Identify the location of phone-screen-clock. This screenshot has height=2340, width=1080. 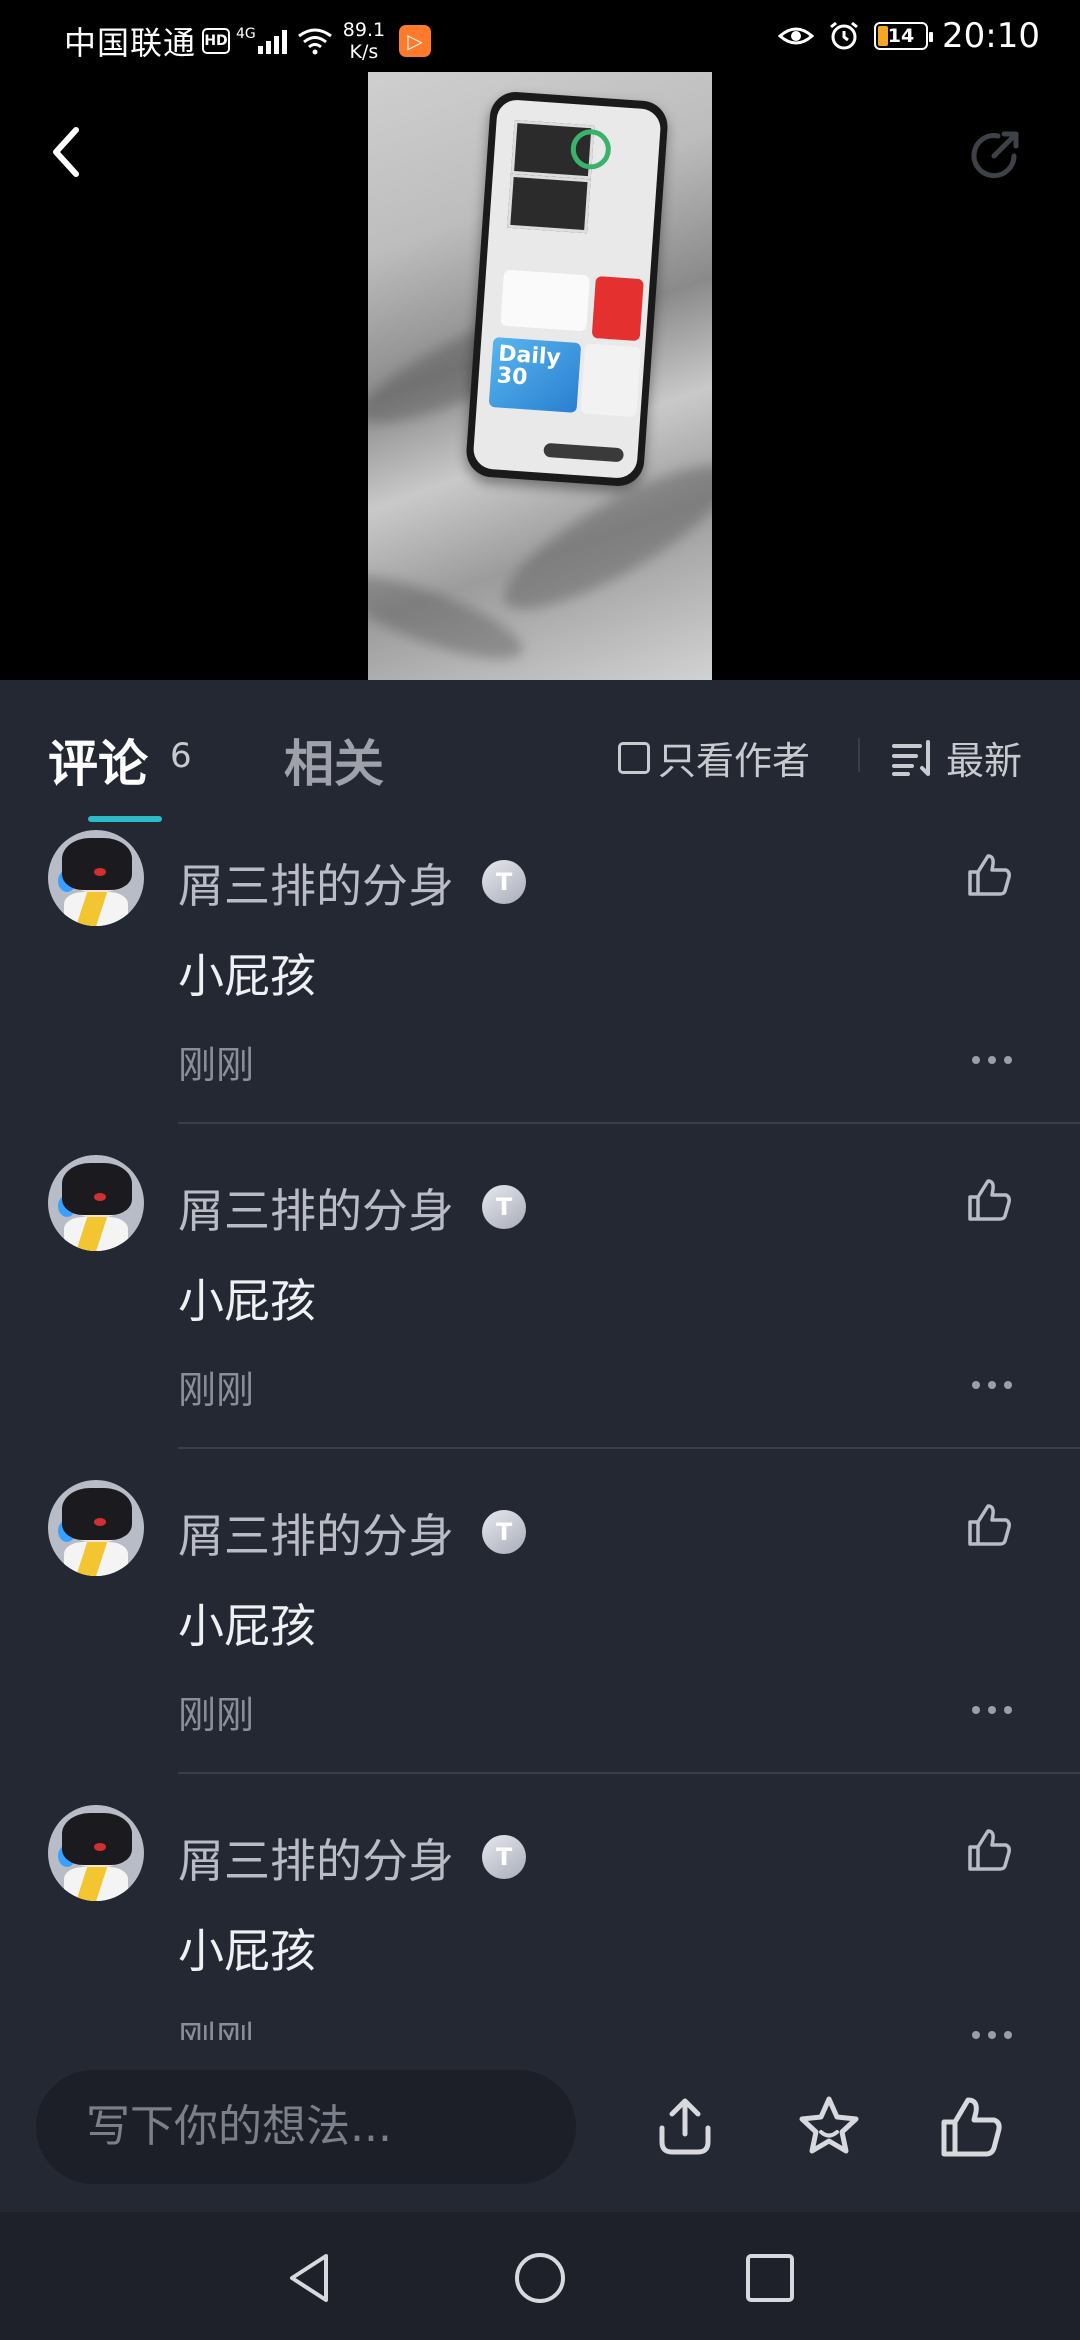
(545, 300).